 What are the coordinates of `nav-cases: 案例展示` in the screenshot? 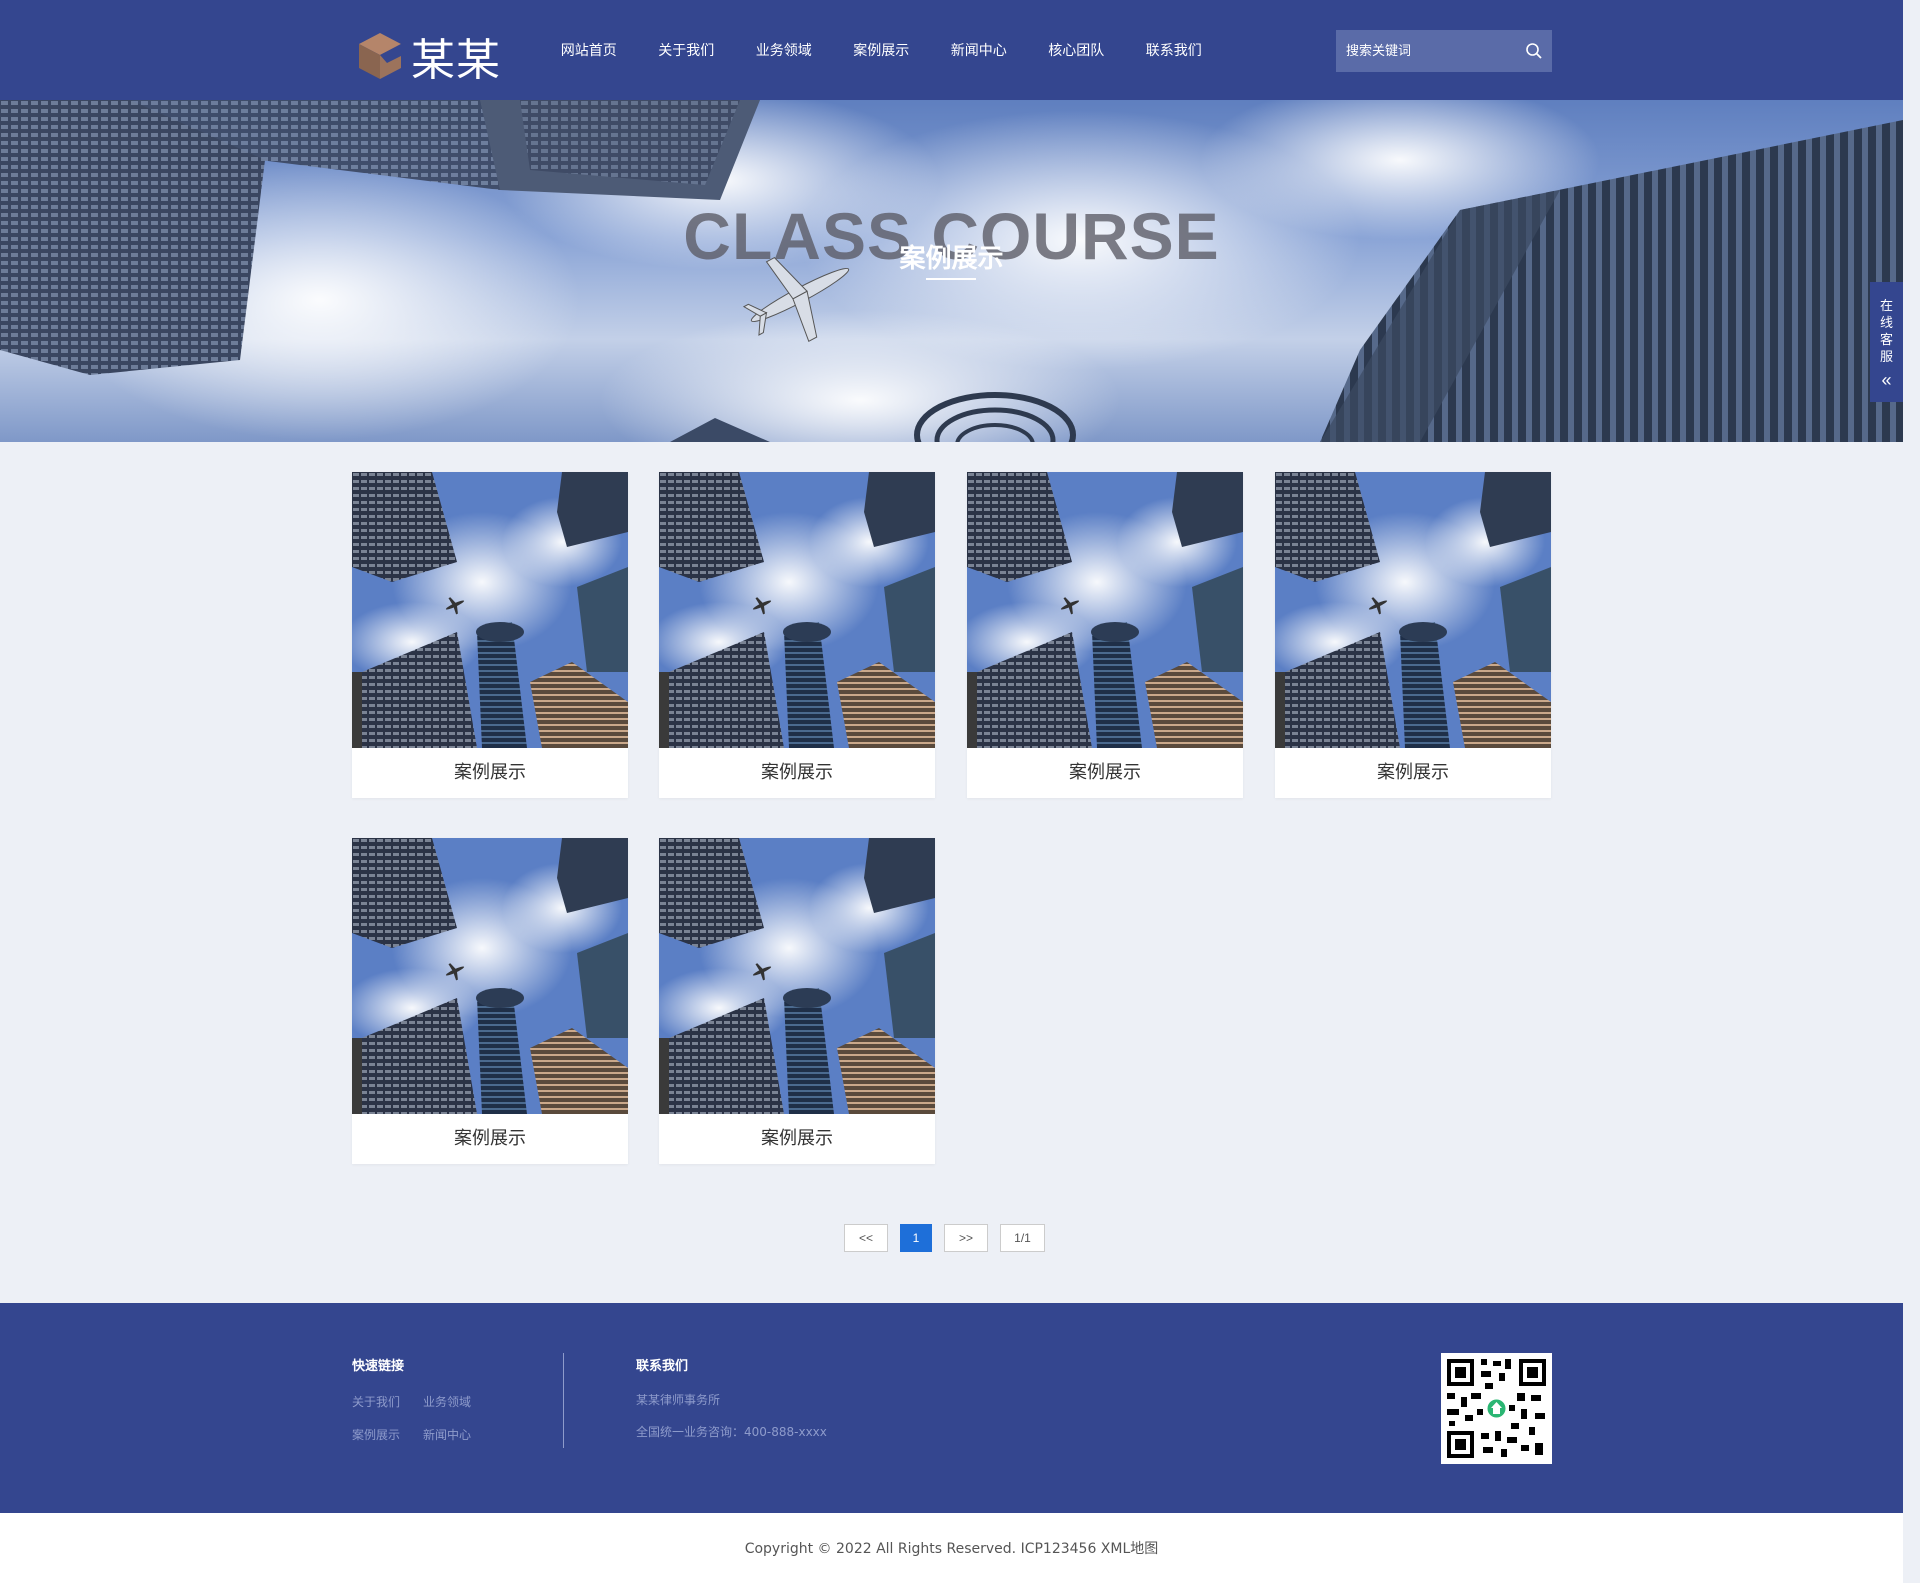 It's located at (882, 50).